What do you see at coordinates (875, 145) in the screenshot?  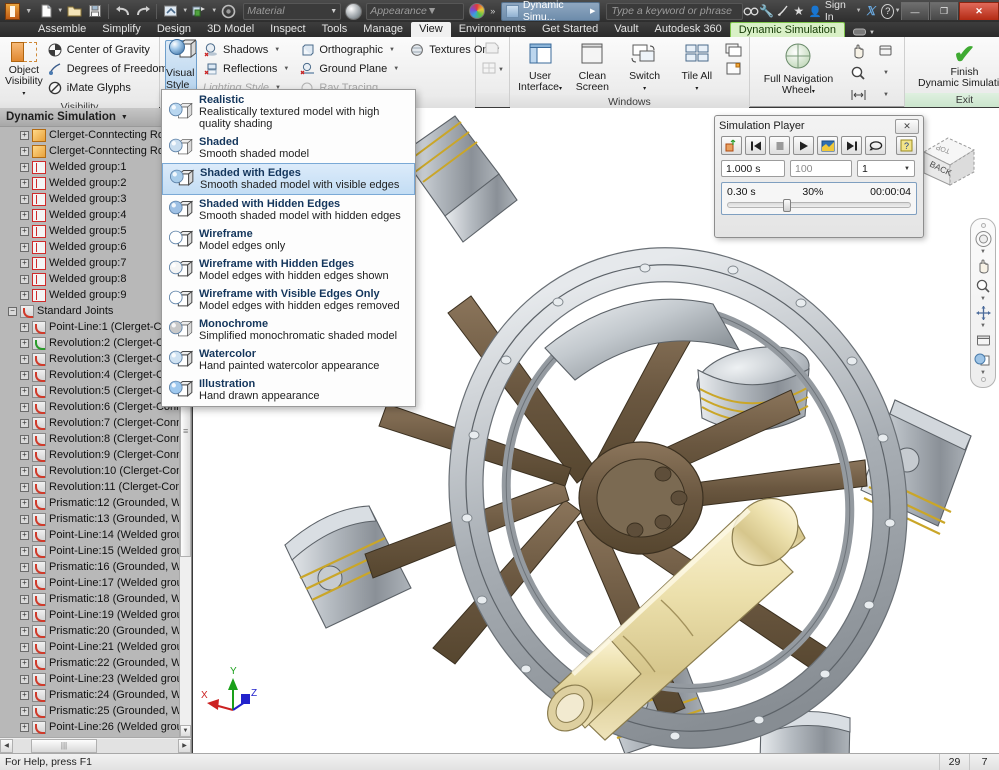 I see `repeat-button` at bounding box center [875, 145].